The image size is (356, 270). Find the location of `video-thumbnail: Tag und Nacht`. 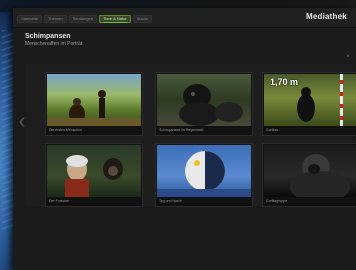

video-thumbnail: Tag und Nacht is located at coordinates (204, 175).